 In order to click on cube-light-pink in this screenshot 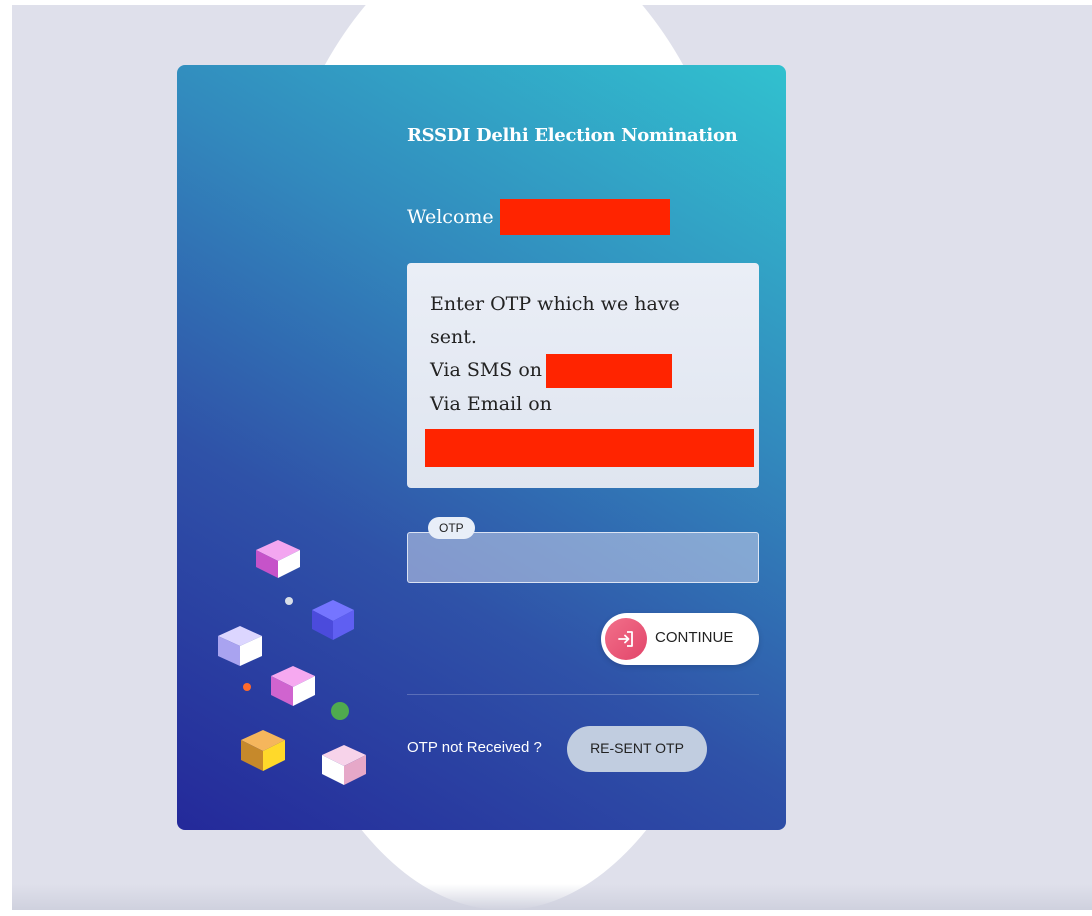, I will do `click(344, 765)`.